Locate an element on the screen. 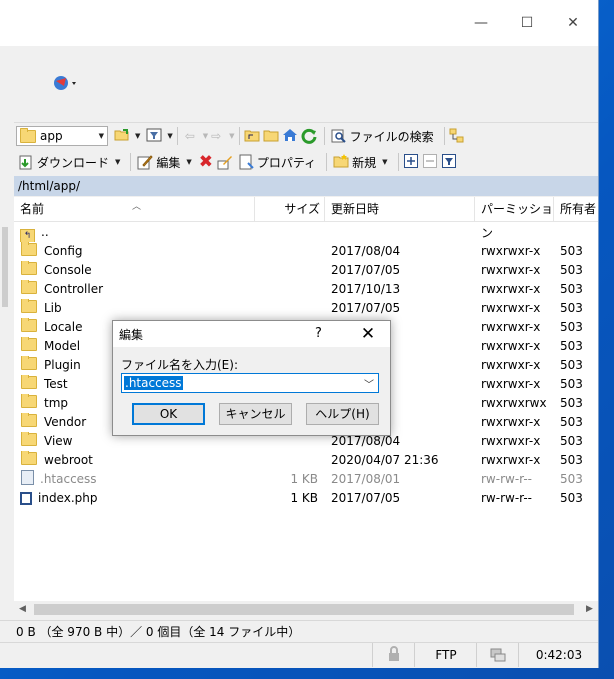 Image resolution: width=614 pixels, height=679 pixels. file-permissions: rwxrwxrwx is located at coordinates (514, 403).